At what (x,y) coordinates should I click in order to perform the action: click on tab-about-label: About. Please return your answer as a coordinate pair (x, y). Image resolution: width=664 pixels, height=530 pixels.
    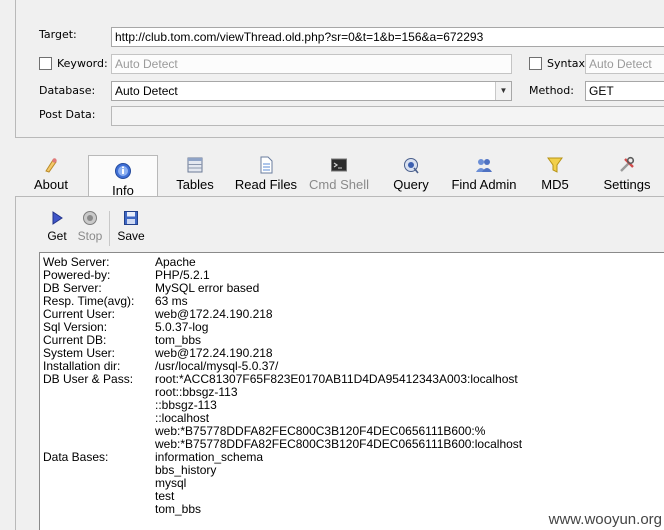
    Looking at the image, I should click on (51, 184).